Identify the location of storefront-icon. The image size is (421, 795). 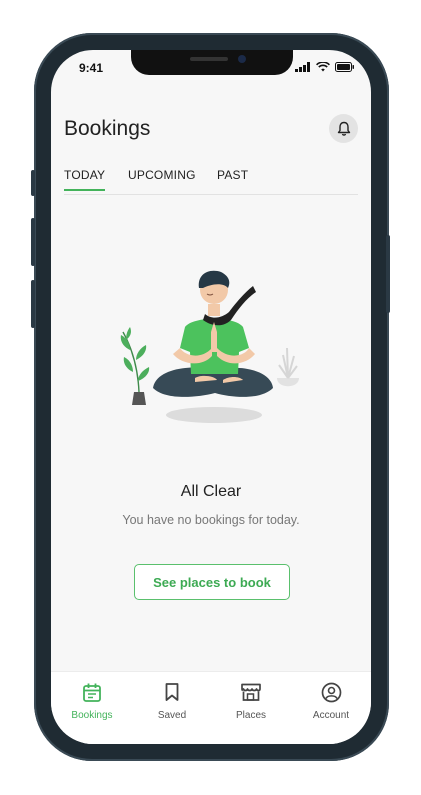
(251, 692).